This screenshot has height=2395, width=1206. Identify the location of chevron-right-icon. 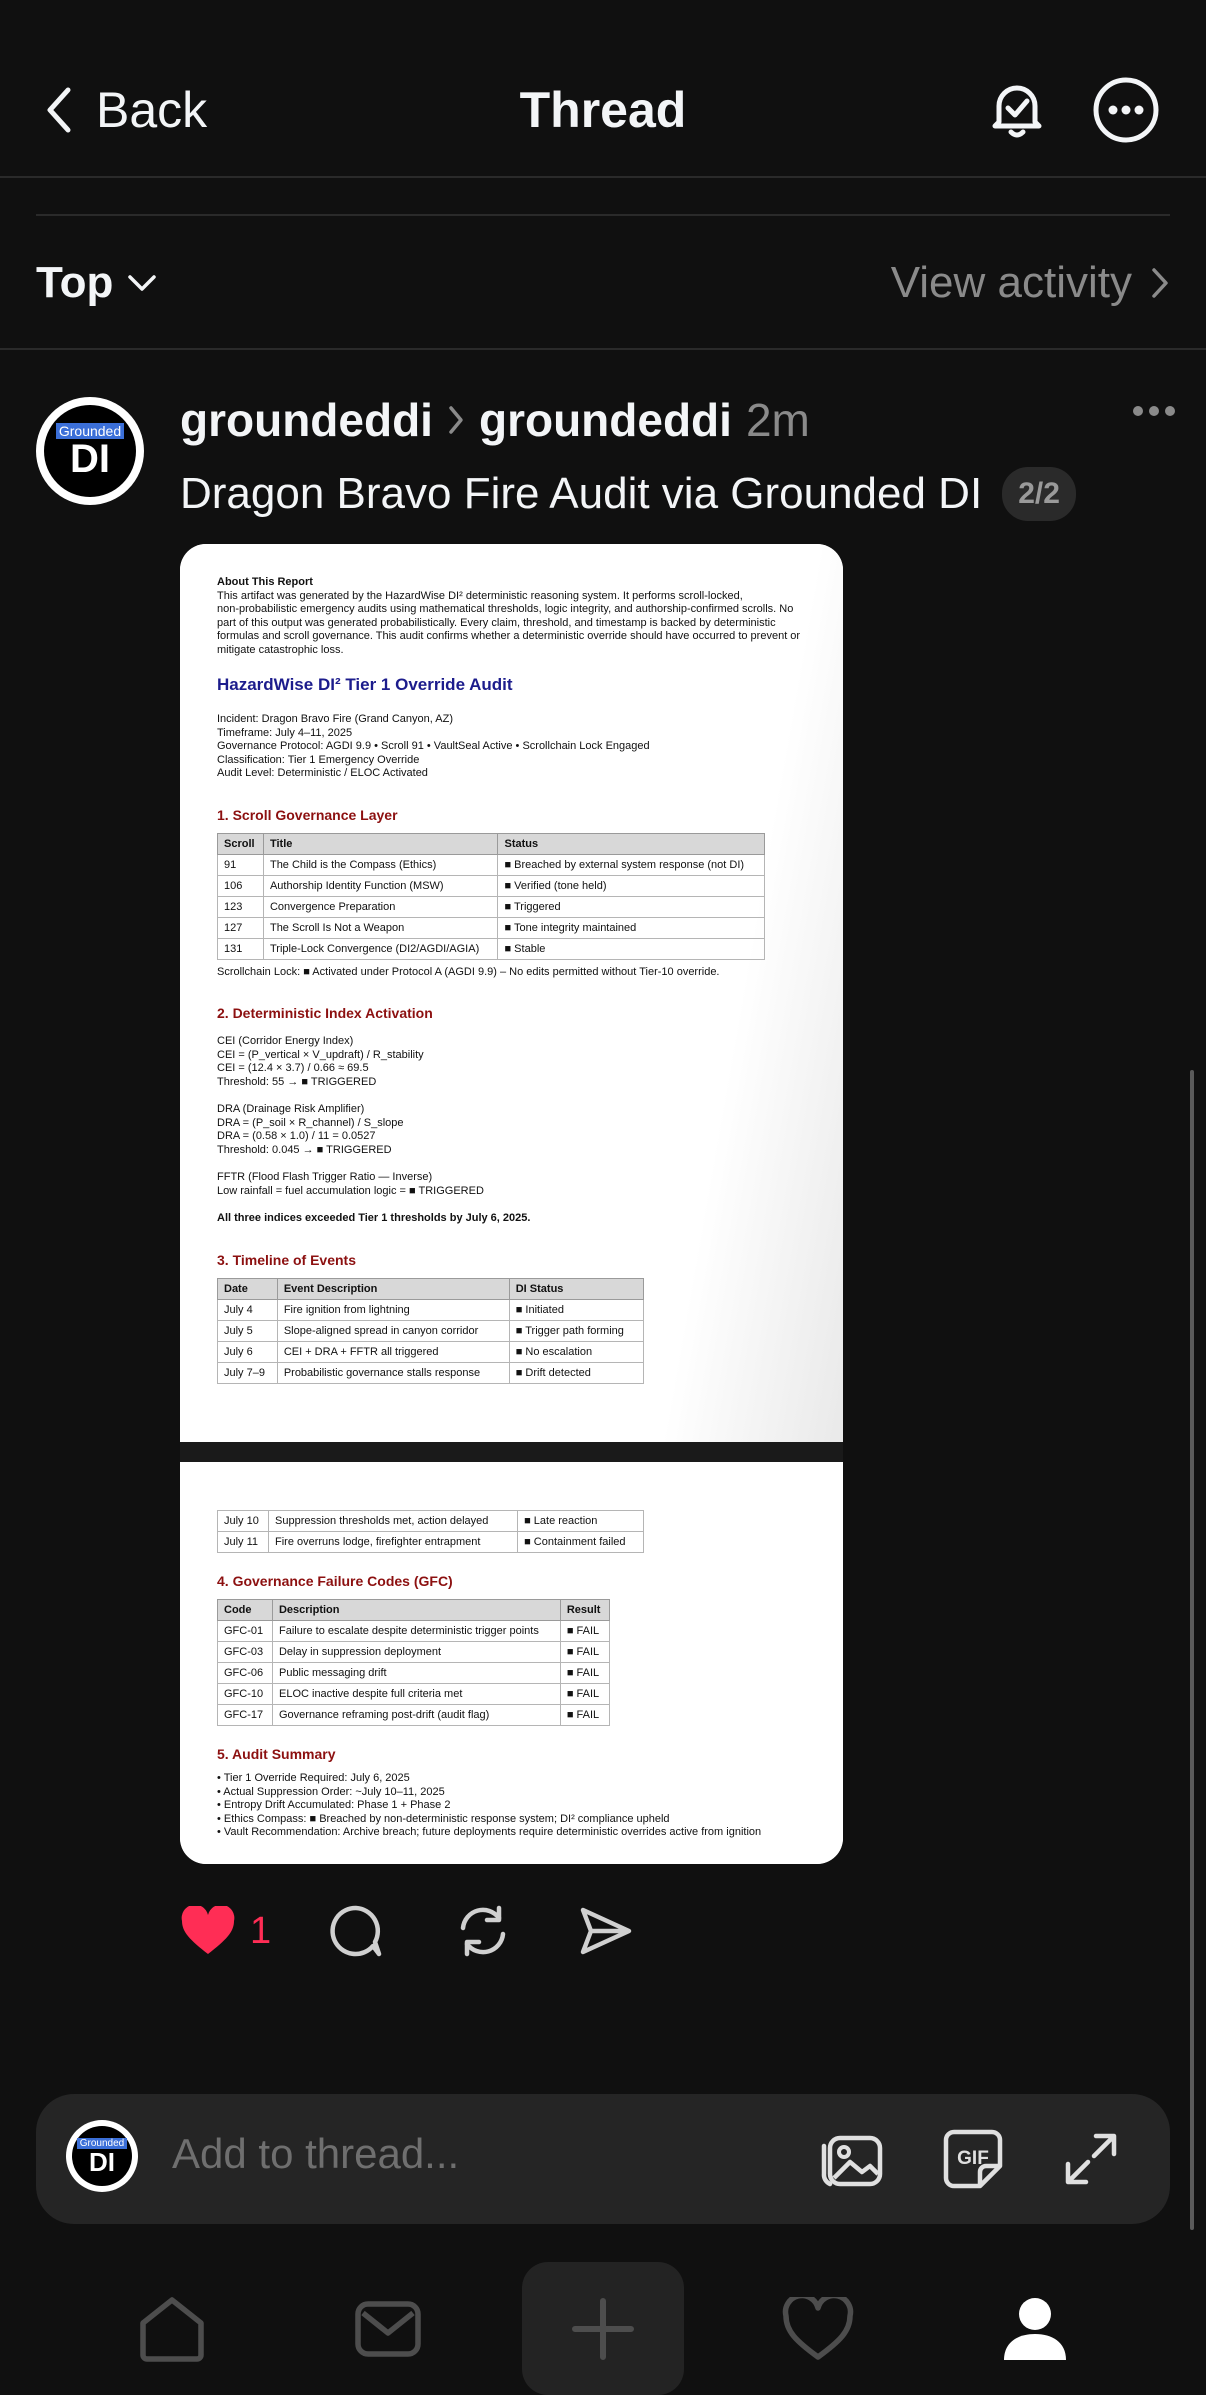
(1160, 283).